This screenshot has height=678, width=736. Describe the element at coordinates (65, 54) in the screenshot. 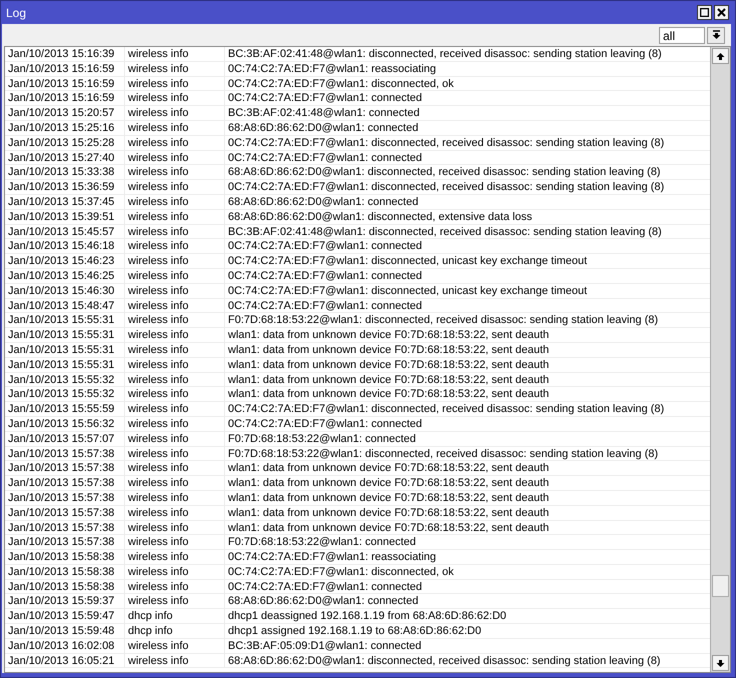

I see `time-cell: Jan/10/2013 15:16:39` at that location.